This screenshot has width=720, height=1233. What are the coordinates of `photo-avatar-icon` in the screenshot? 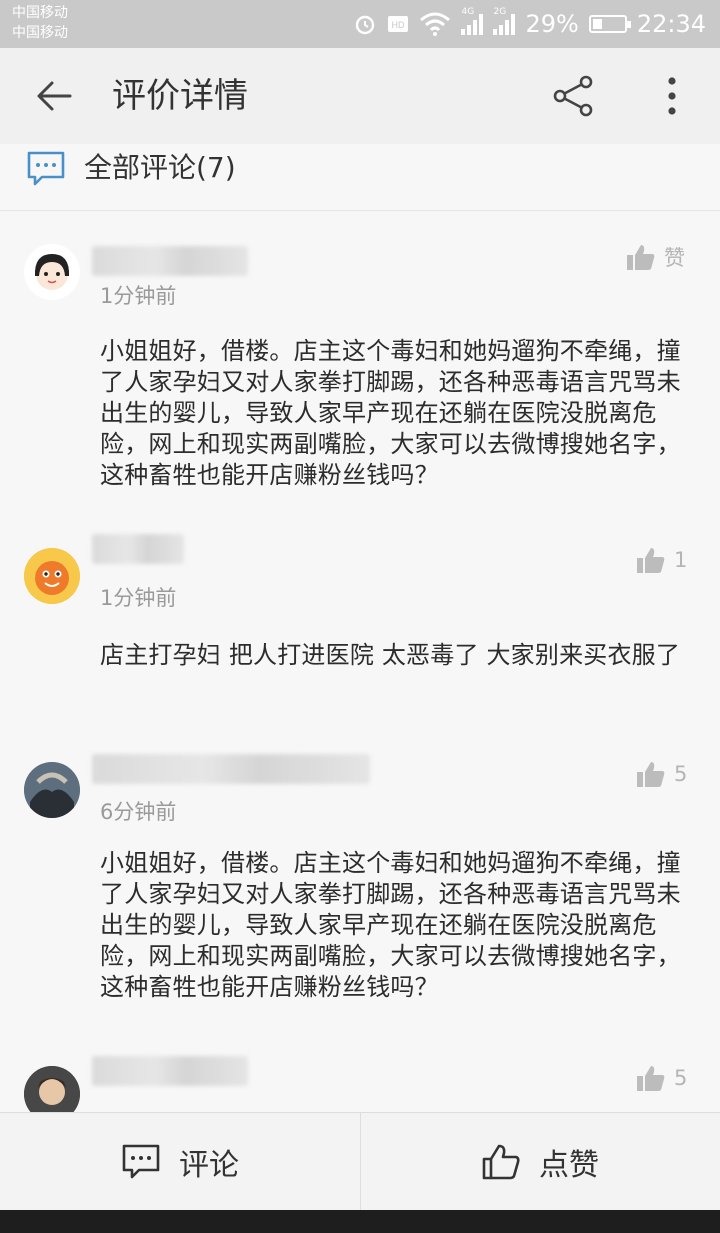 It's located at (52, 790).